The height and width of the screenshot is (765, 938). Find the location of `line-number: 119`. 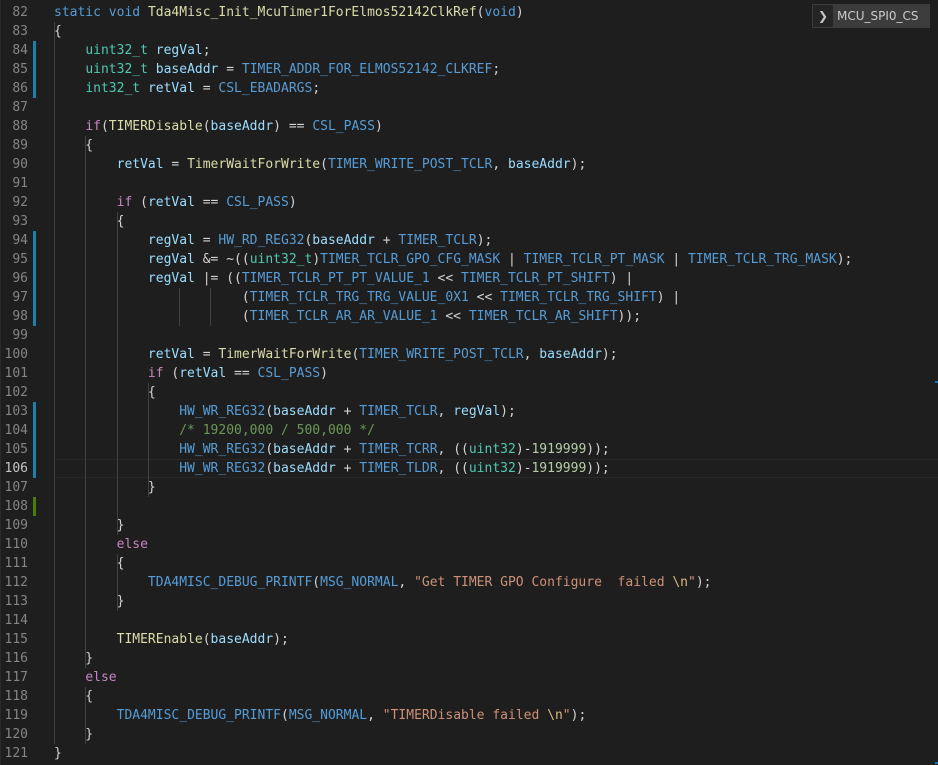

line-number: 119 is located at coordinates (14, 715).